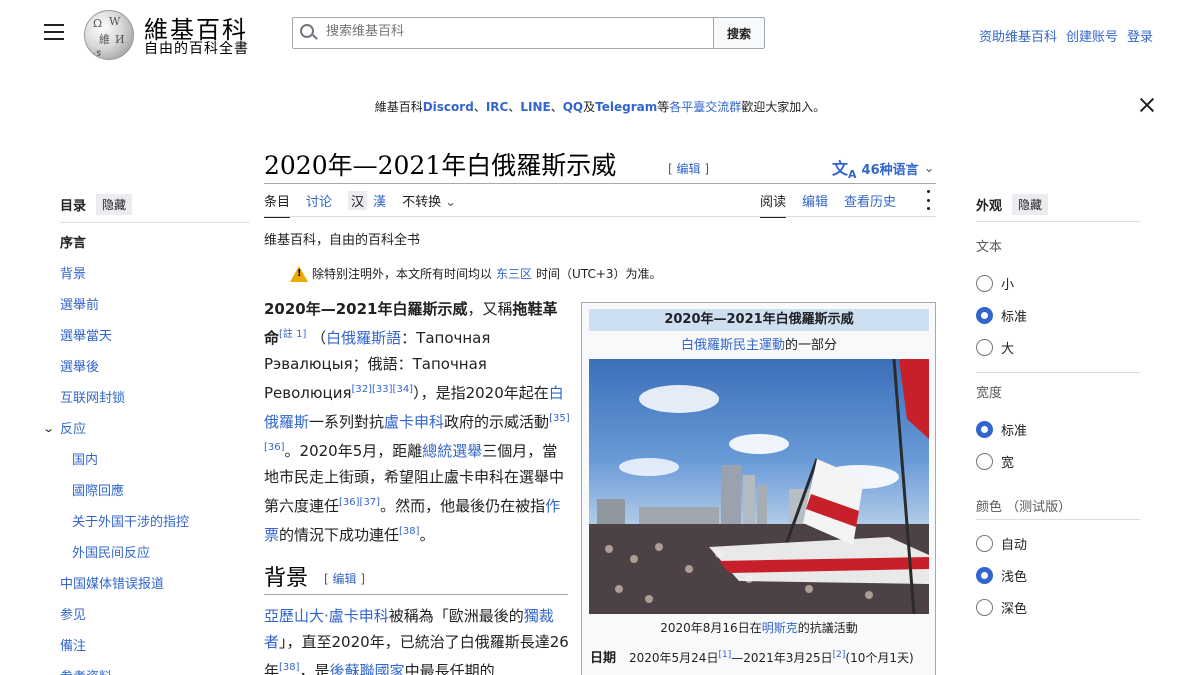  I want to click on ref-link: [1], so click(724, 655).